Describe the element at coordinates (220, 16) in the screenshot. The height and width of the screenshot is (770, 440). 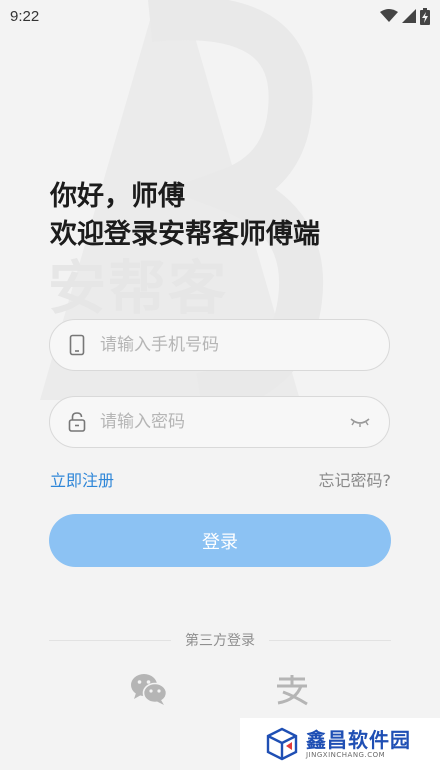
I see `status-bar: 9:22` at that location.